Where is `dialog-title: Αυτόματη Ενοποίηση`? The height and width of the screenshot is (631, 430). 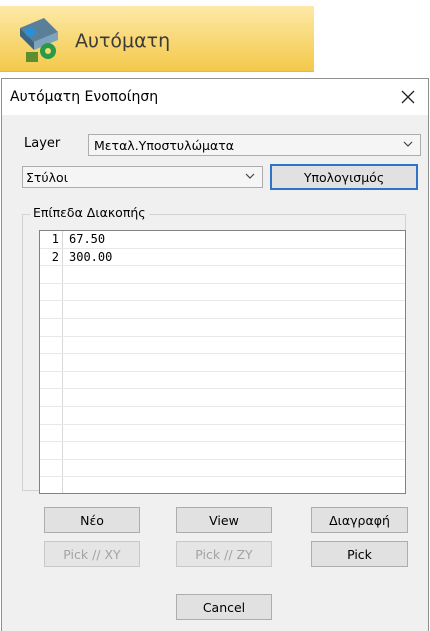 dialog-title: Αυτόματη Ενοποίηση is located at coordinates (84, 97).